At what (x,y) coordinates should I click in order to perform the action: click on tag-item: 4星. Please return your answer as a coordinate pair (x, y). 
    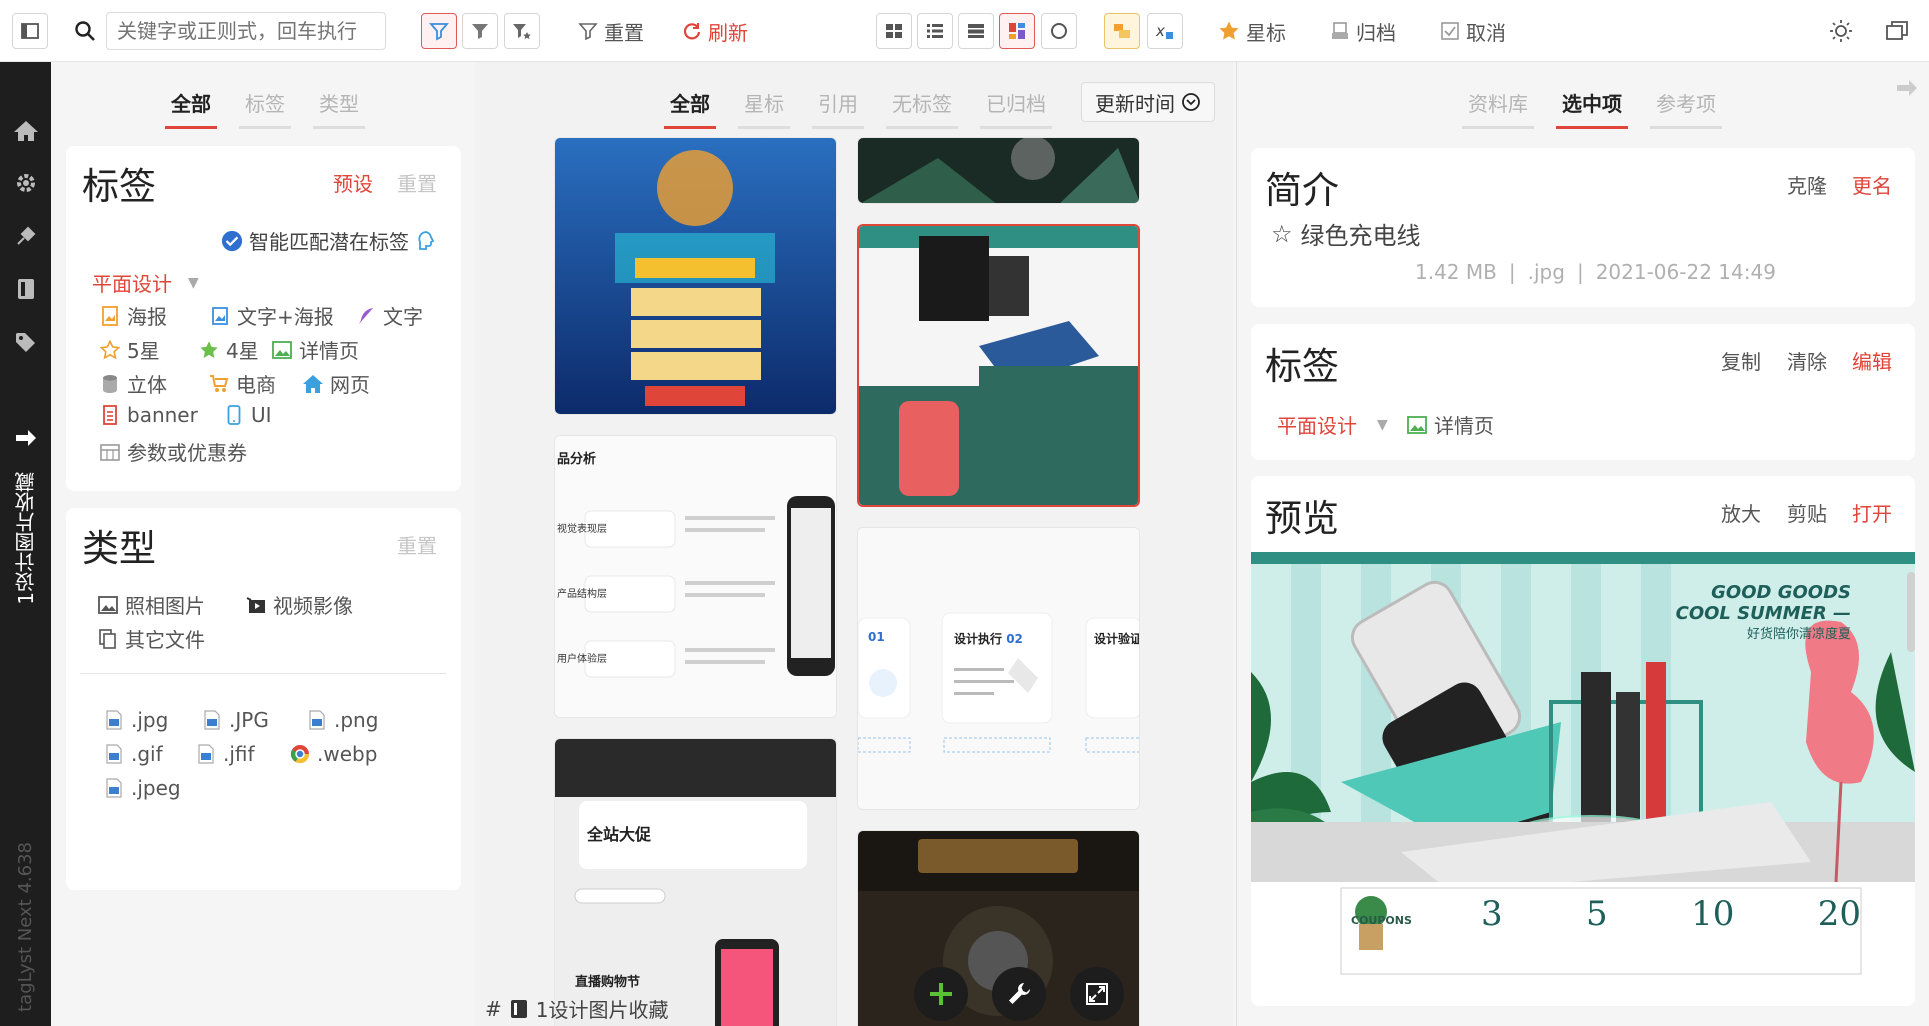
    Looking at the image, I should click on (228, 349).